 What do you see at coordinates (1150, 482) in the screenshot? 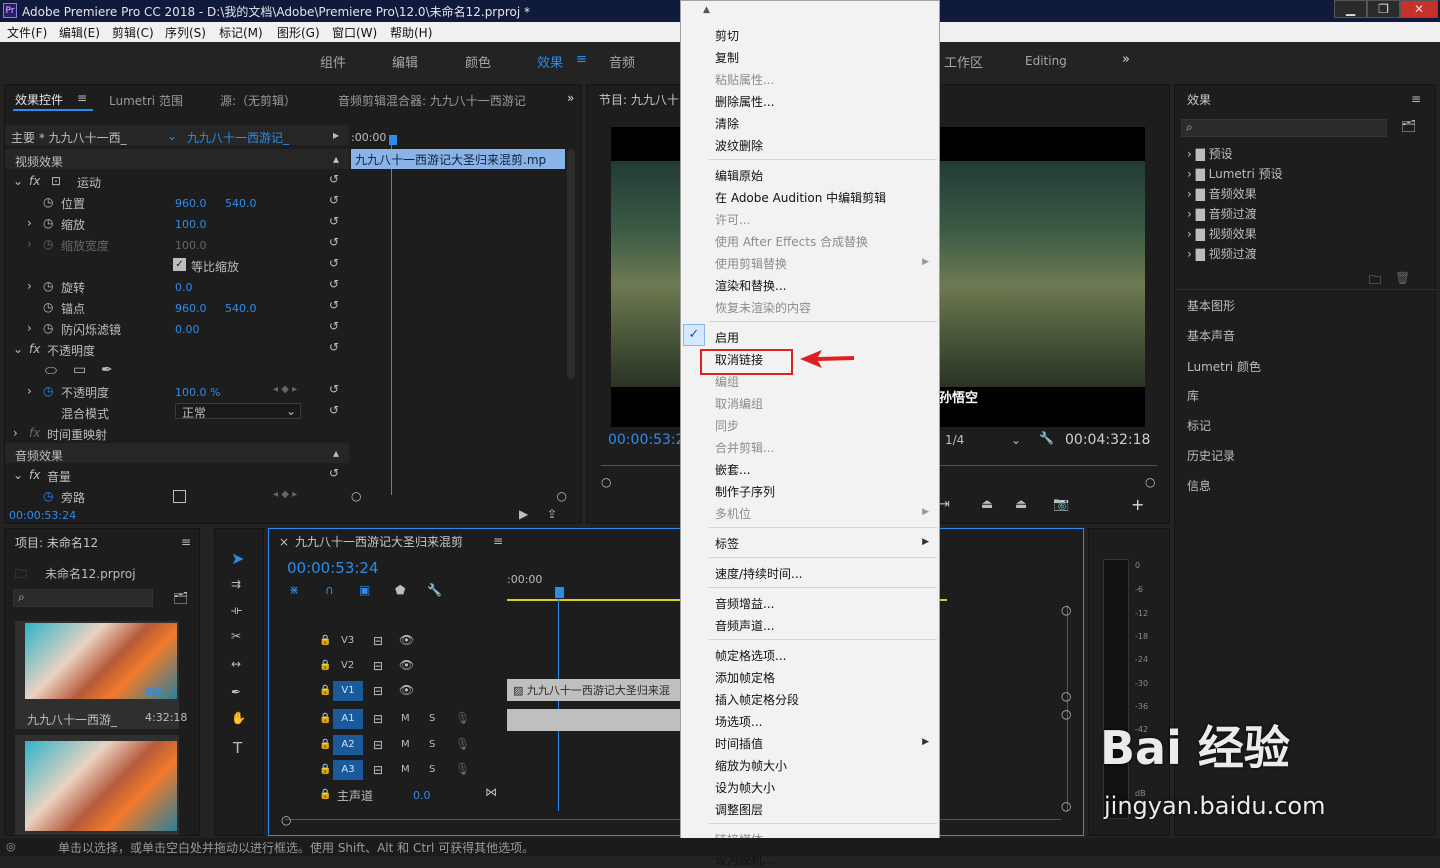
I see `scroll-handle-right-icon: ○` at bounding box center [1150, 482].